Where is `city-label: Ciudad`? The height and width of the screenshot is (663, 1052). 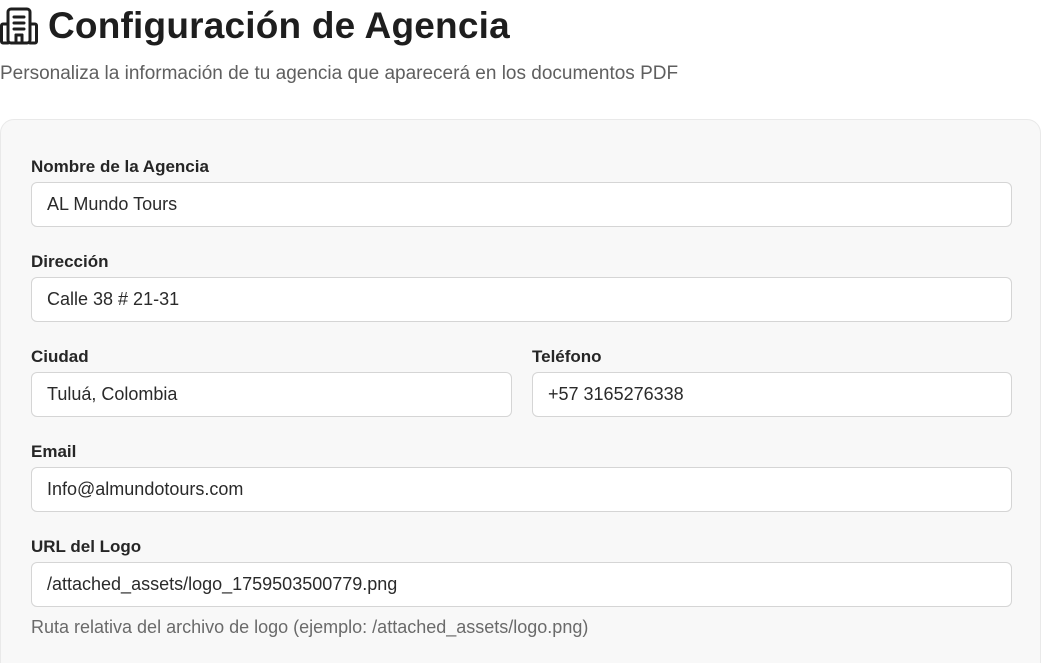
city-label: Ciudad is located at coordinates (60, 356).